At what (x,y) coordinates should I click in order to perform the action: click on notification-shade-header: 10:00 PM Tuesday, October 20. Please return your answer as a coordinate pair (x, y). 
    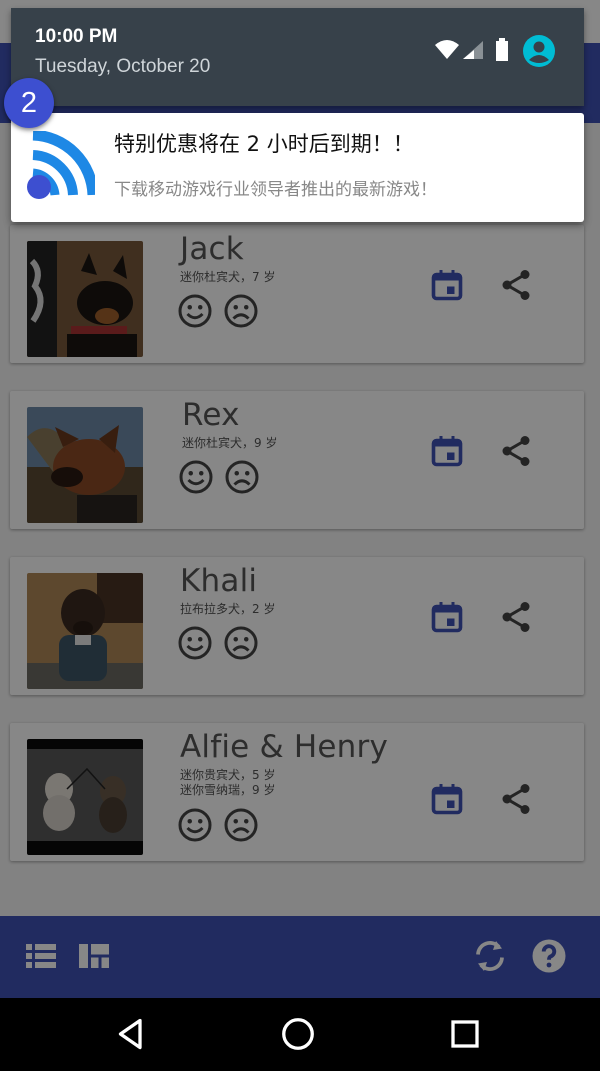
    Looking at the image, I should click on (297, 57).